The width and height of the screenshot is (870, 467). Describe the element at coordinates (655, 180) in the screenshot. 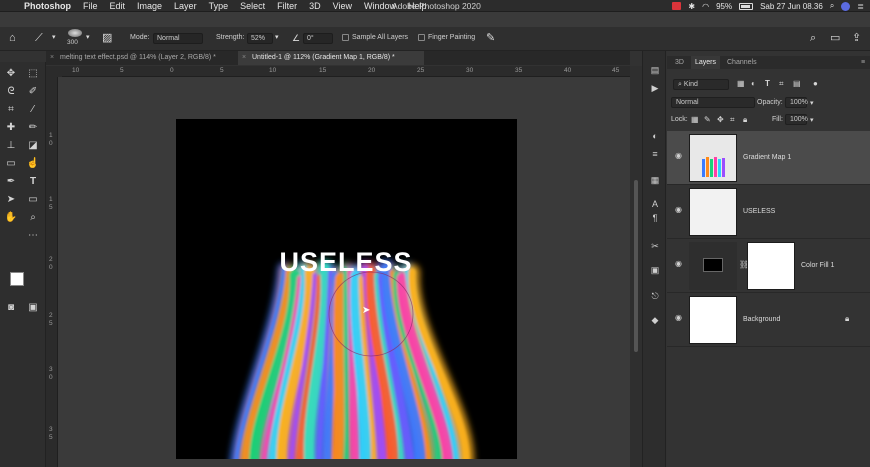

I see `libraries-icon: ▦` at that location.